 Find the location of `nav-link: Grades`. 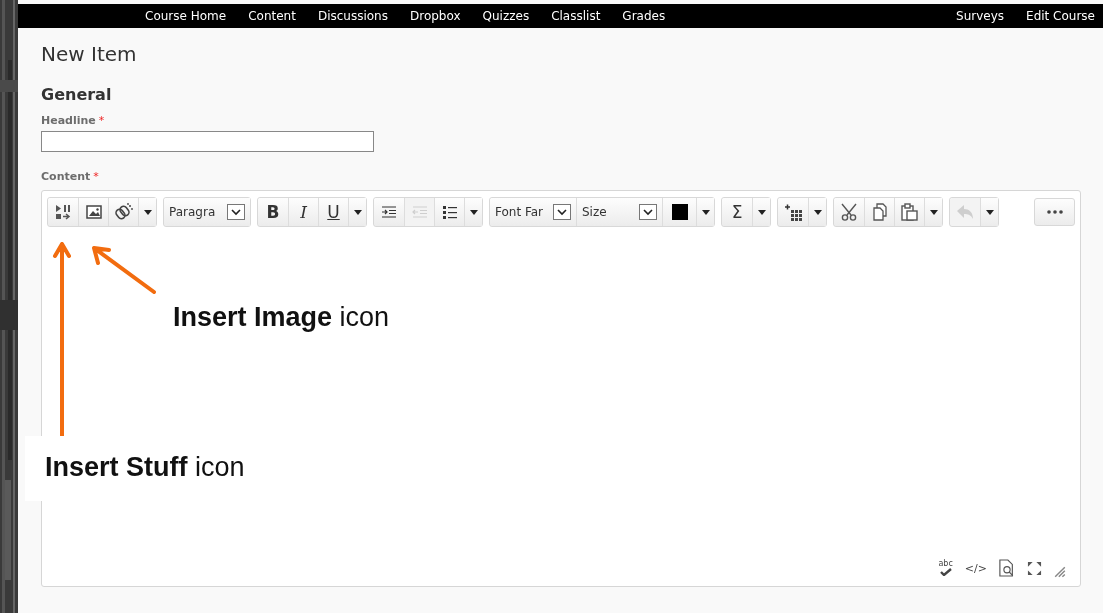

nav-link: Grades is located at coordinates (644, 16).